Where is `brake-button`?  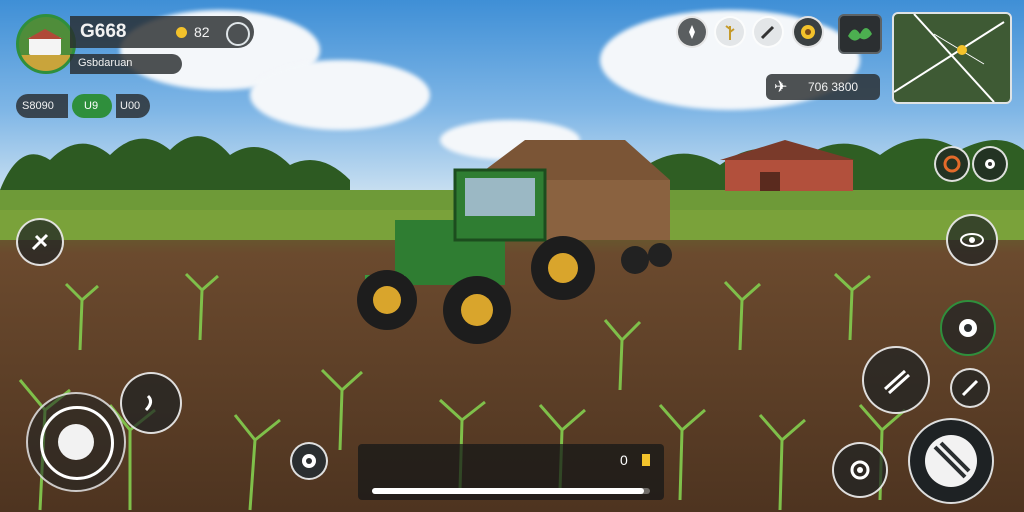
brake-button is located at coordinates (951, 461).